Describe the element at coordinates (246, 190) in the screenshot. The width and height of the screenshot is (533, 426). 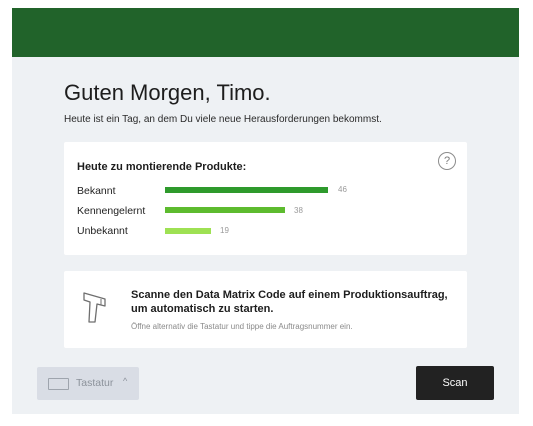
I see `progress-bar-bekannt` at that location.